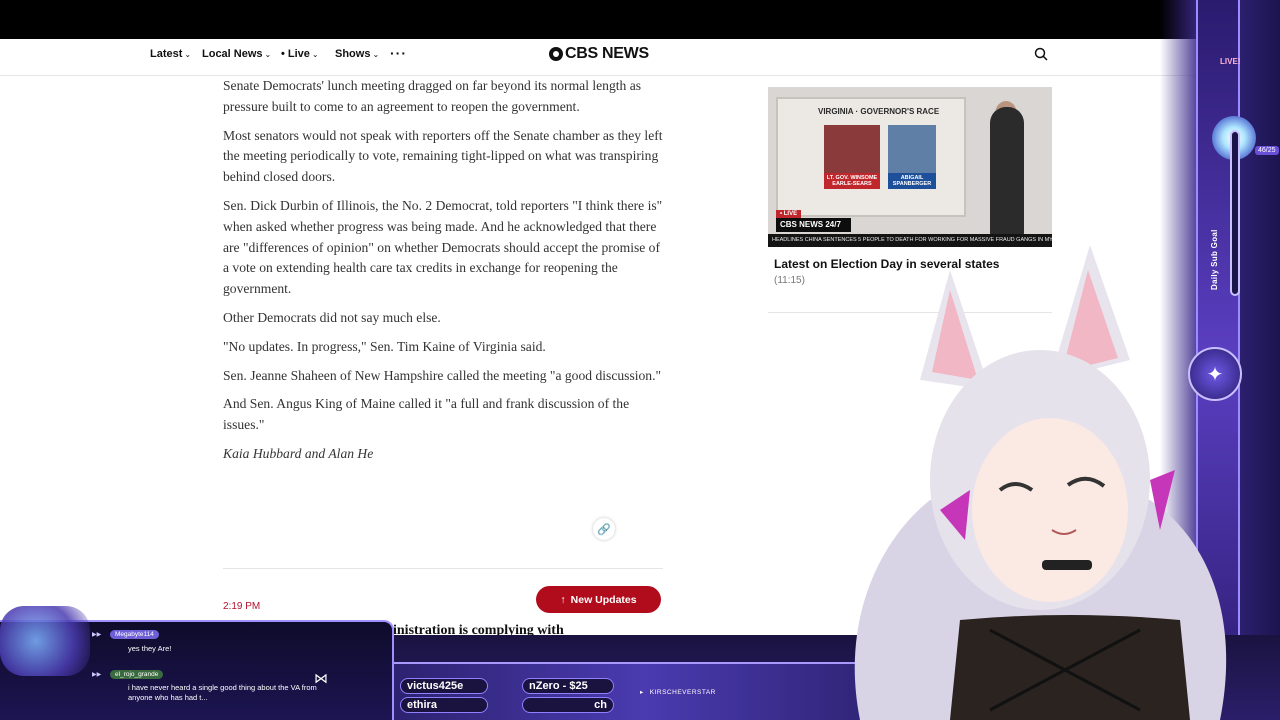 This screenshot has width=1280, height=720. What do you see at coordinates (556, 54) in the screenshot?
I see `cbs-eye-icon` at bounding box center [556, 54].